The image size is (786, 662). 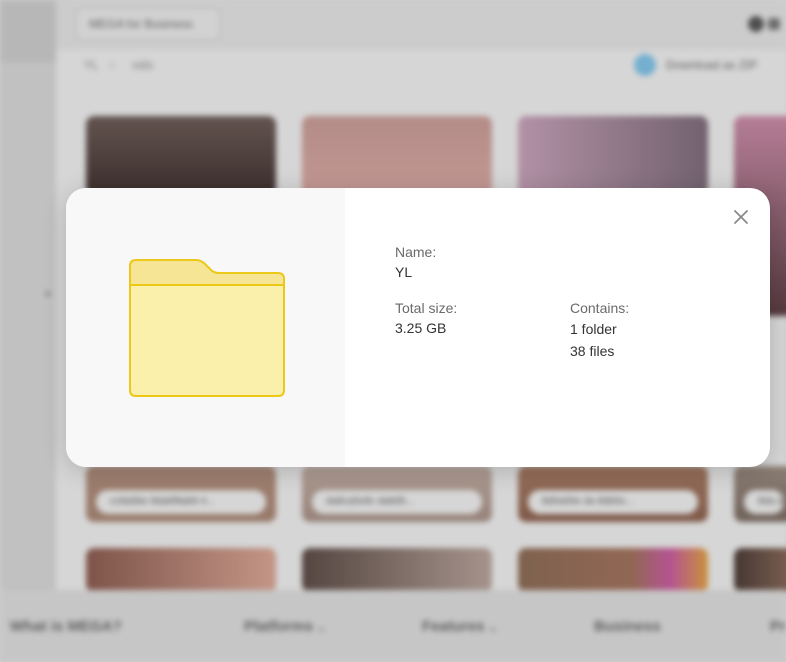 What do you see at coordinates (593, 329) in the screenshot?
I see `contains-folders-value: 1 folder` at bounding box center [593, 329].